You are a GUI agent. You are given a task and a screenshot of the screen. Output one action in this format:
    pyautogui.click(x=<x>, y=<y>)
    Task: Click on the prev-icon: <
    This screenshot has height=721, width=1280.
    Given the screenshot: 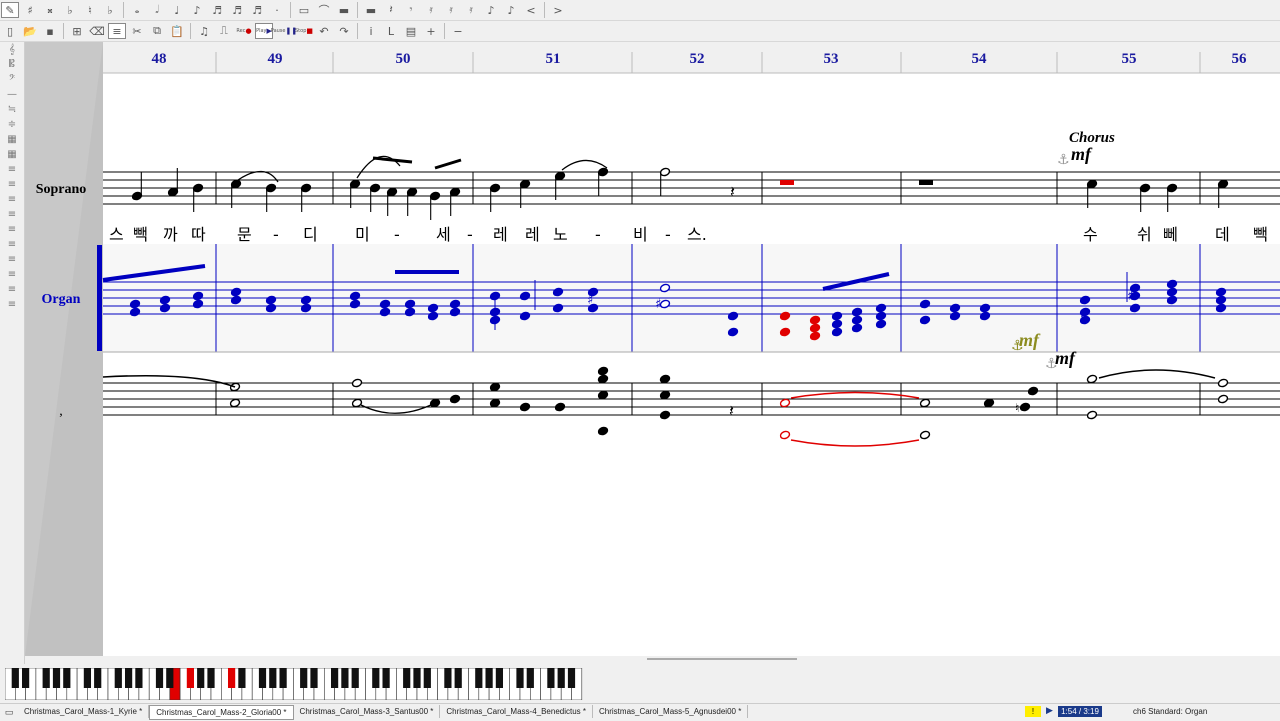 What is the action you would take?
    pyautogui.click(x=531, y=10)
    